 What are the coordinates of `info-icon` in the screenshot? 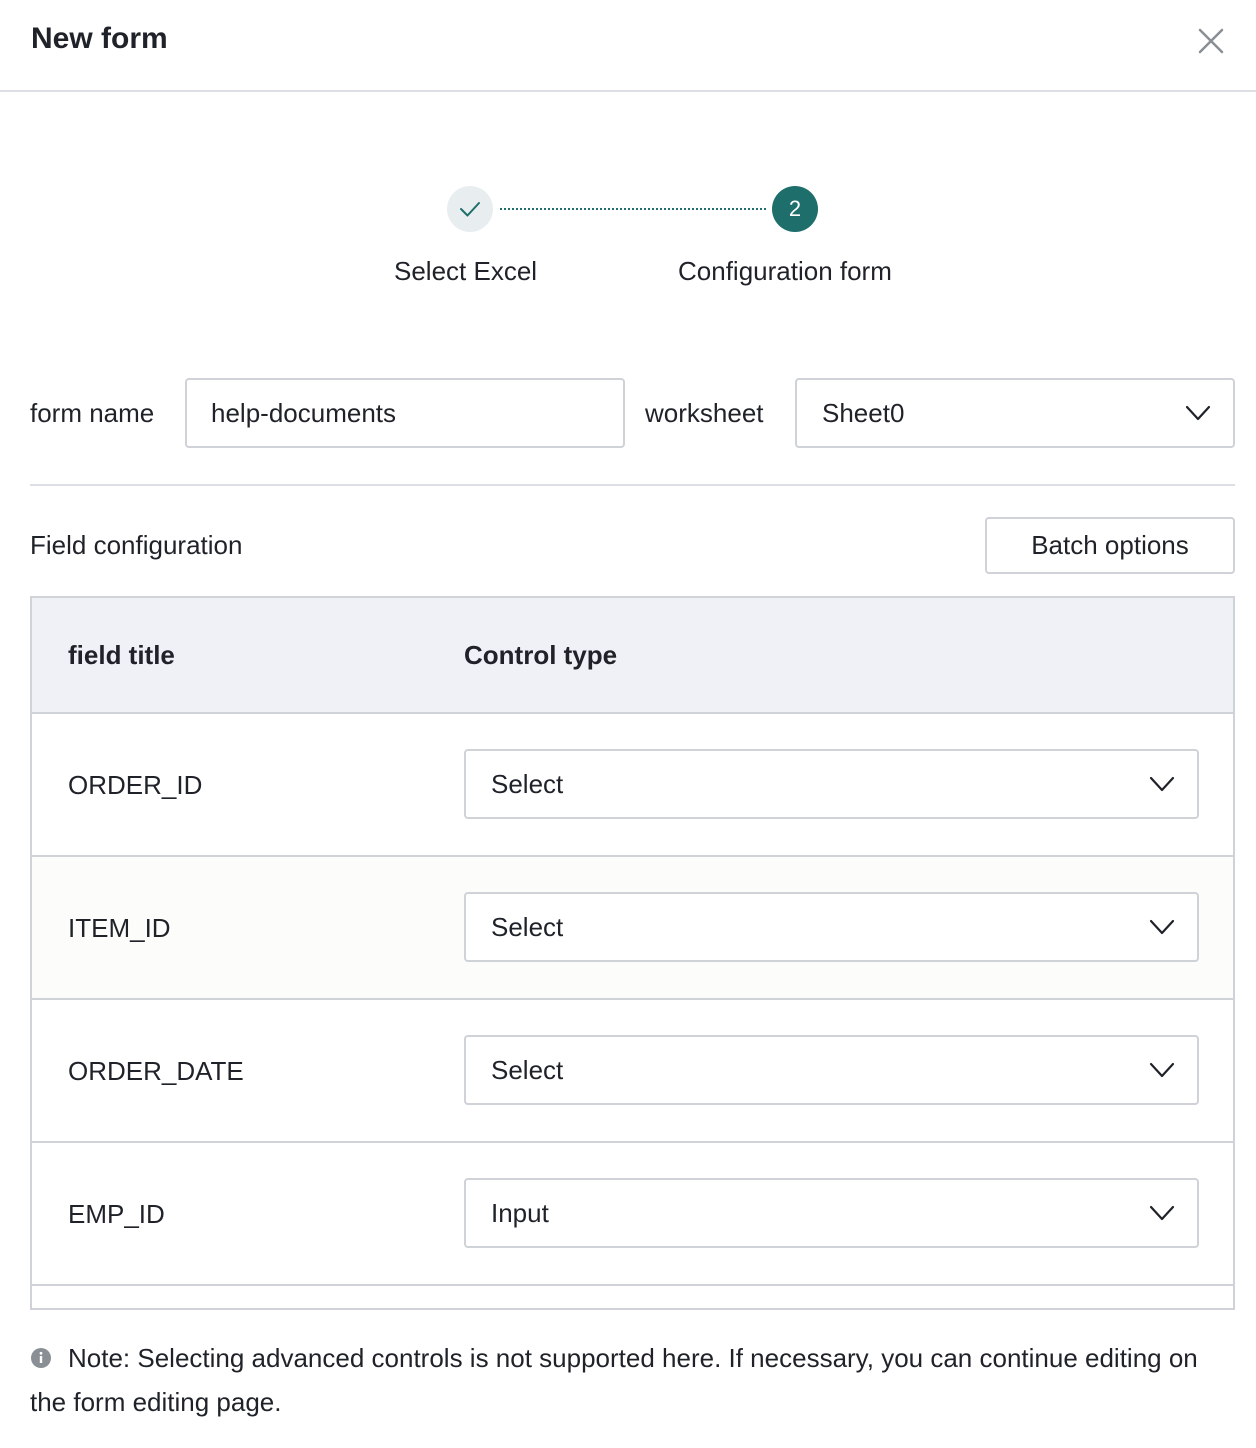 It's located at (41, 1358).